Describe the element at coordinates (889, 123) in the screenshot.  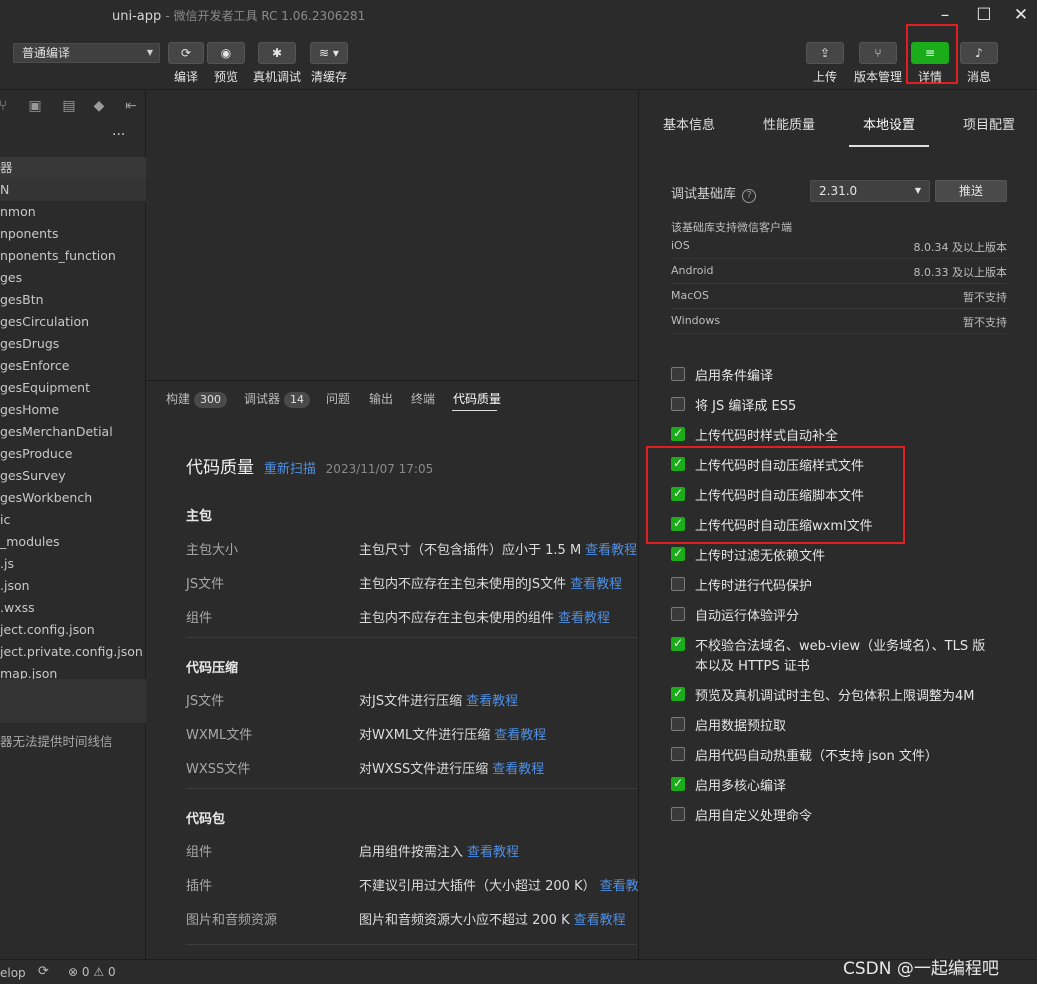
I see `tab-local-settings: 本地设置` at that location.